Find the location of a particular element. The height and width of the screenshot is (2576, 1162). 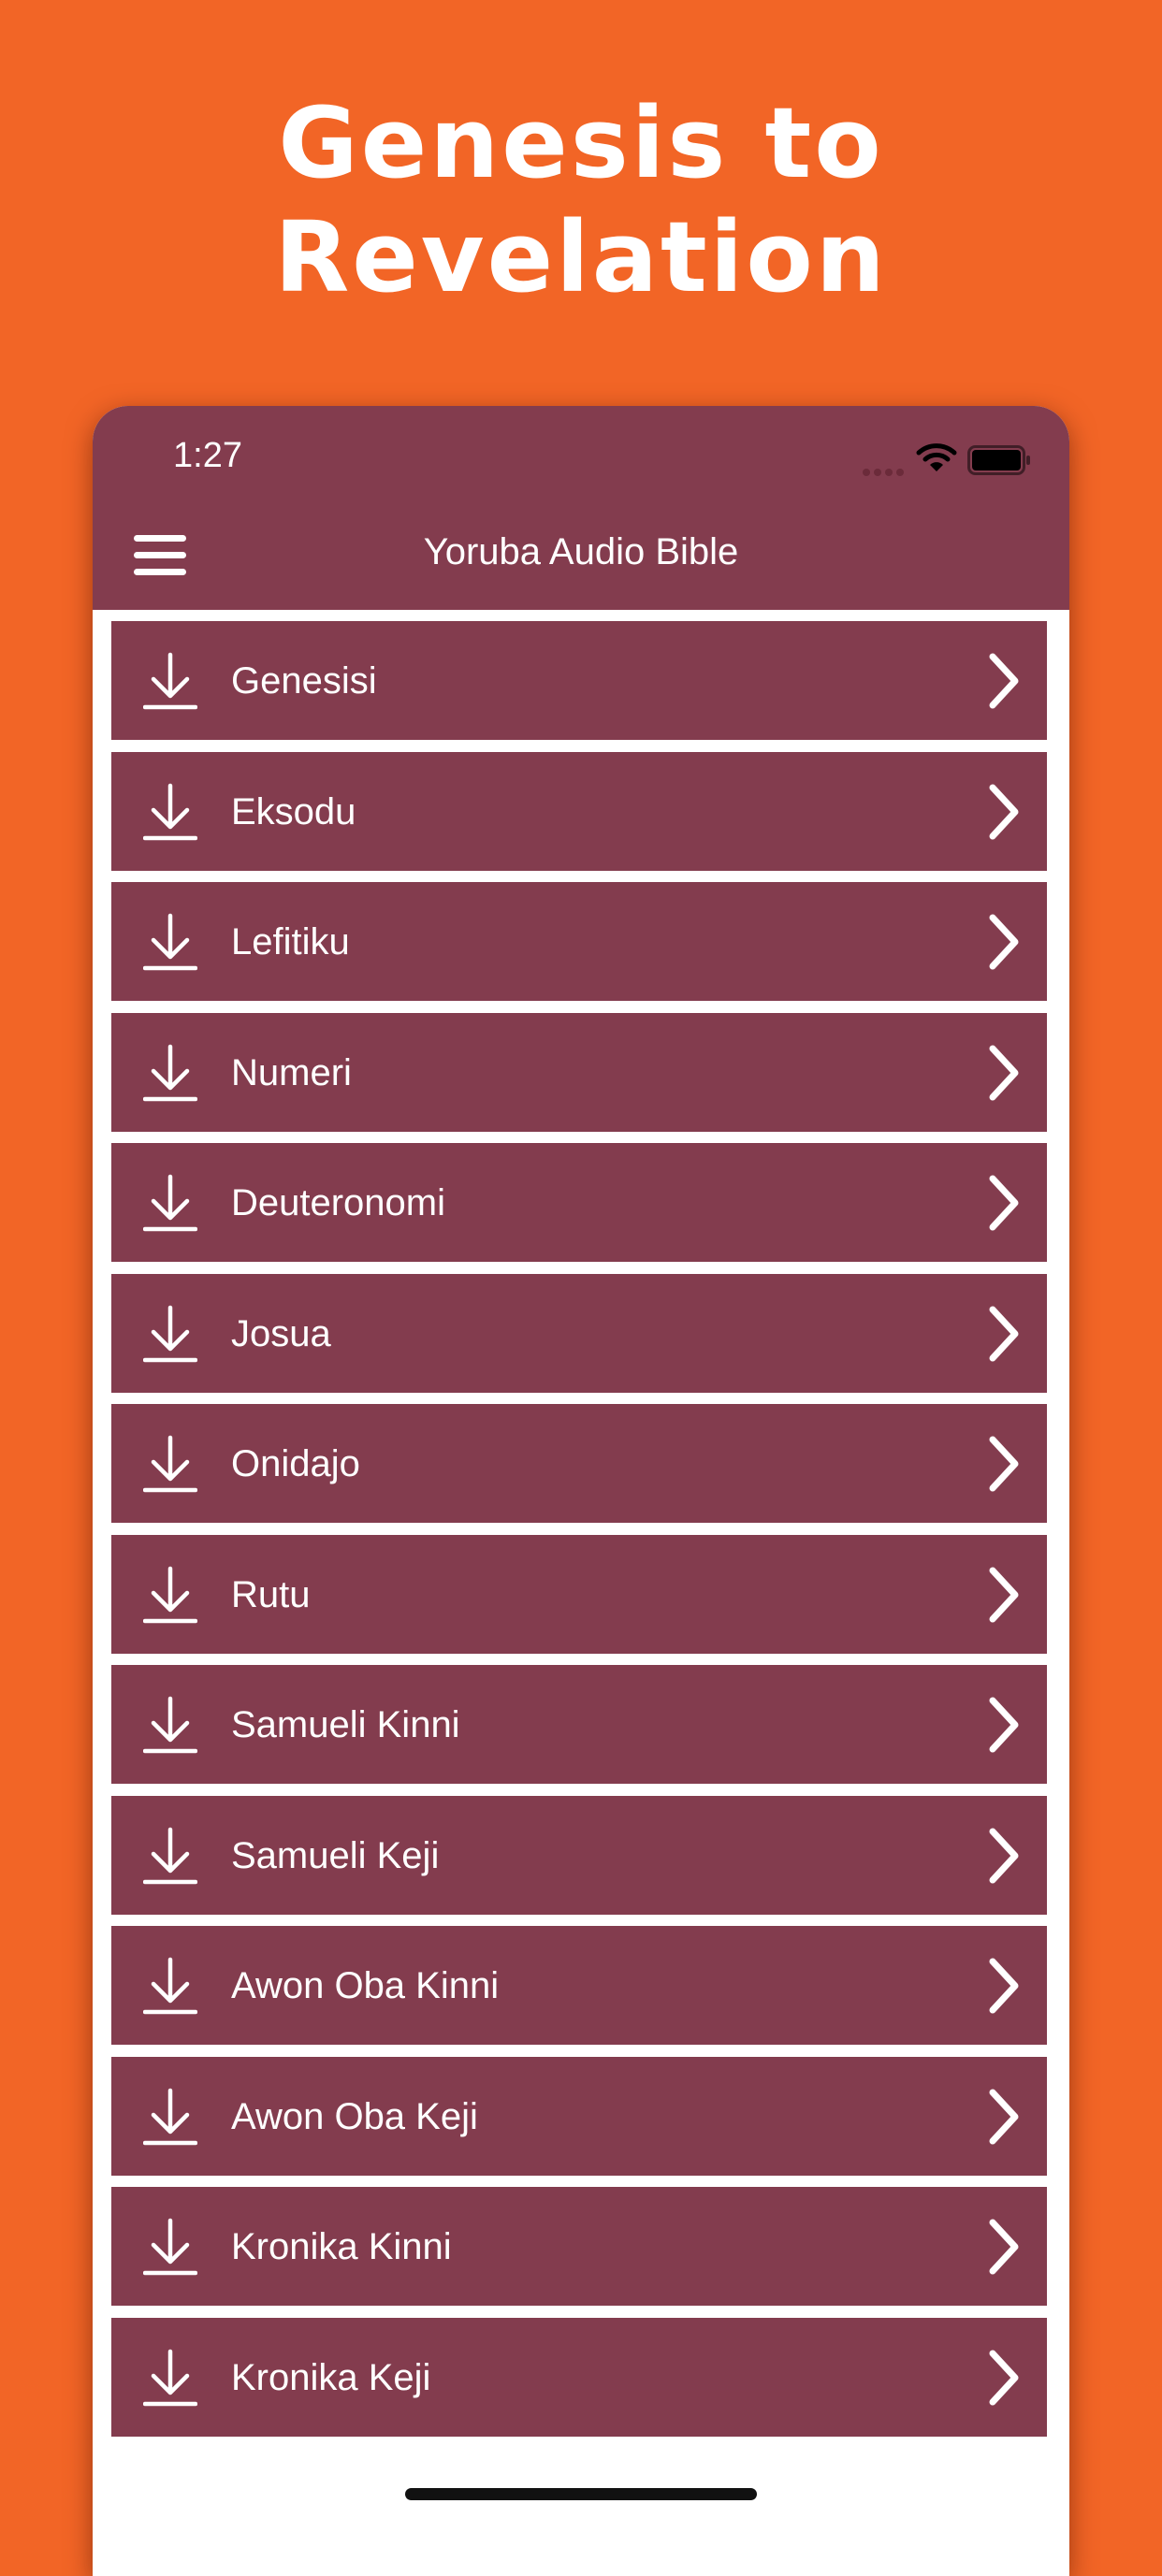

book-name: Lefitiku is located at coordinates (290, 941).